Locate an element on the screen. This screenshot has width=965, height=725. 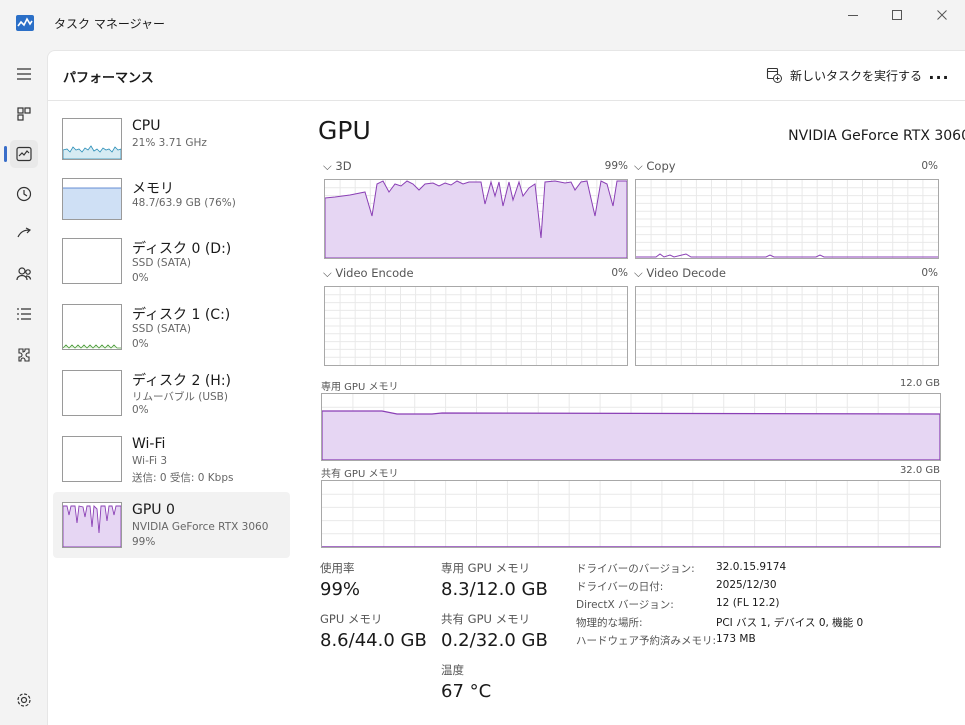
device-item-disk-2: ディスク 2 (H:) リムーバブル (USB) 0% is located at coordinates (171, 393).